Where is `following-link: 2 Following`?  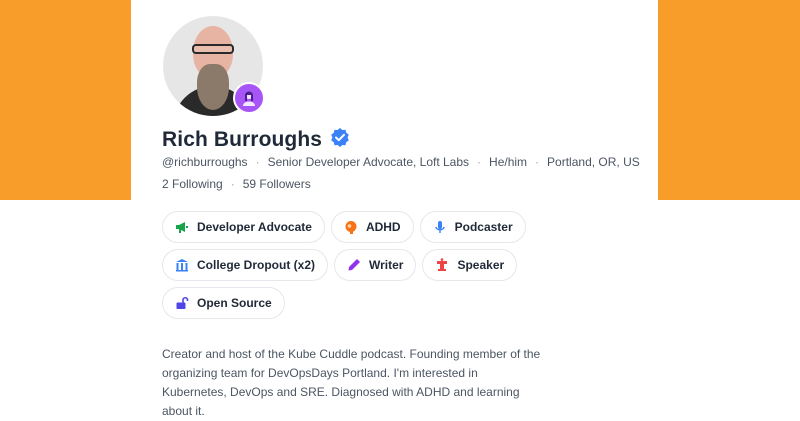
following-link: 2 Following is located at coordinates (192, 184).